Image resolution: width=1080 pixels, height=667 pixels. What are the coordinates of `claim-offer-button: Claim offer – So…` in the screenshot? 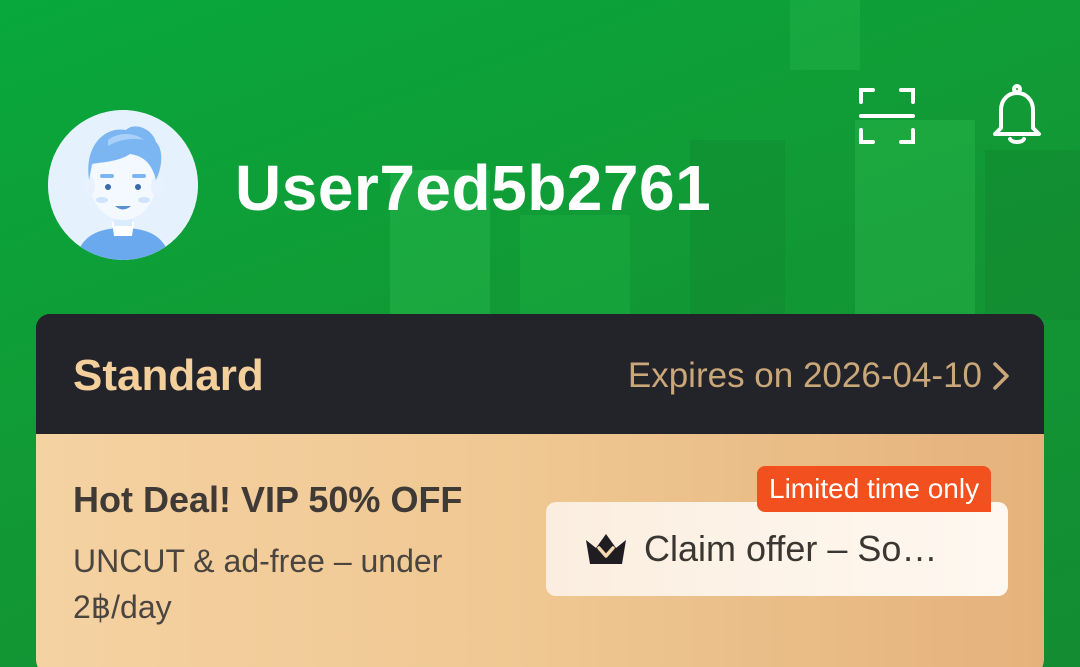 It's located at (777, 549).